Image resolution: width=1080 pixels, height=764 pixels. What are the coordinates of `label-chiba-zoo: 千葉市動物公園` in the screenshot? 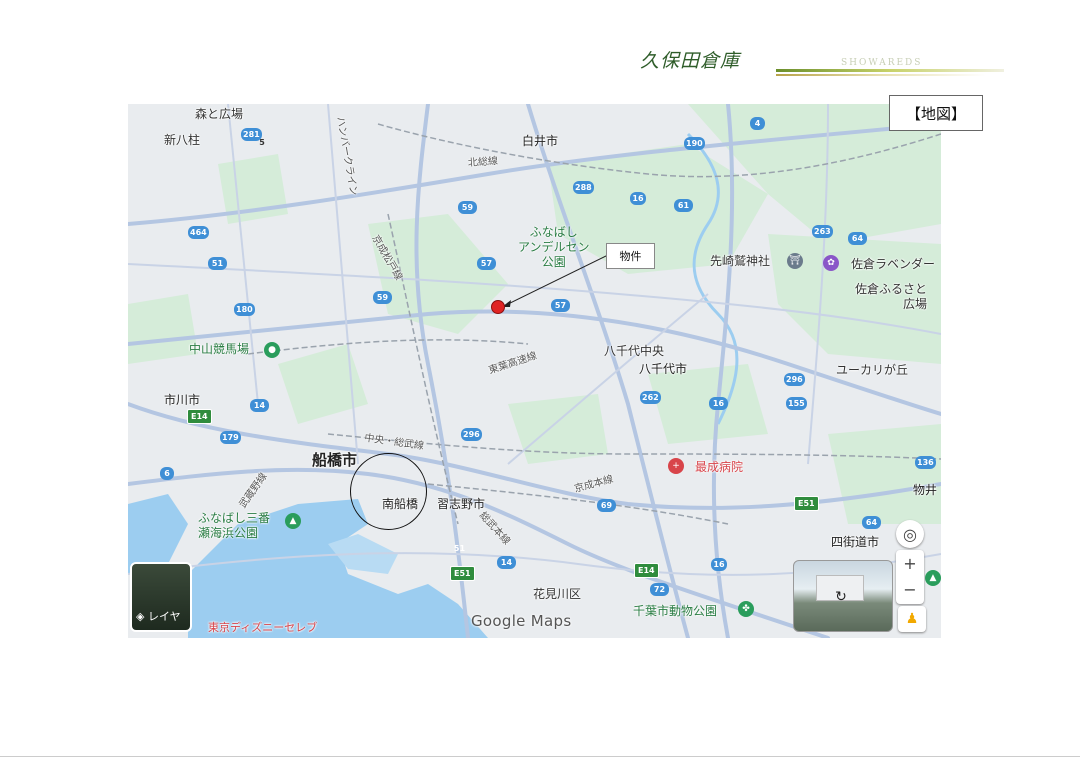 It's located at (675, 611).